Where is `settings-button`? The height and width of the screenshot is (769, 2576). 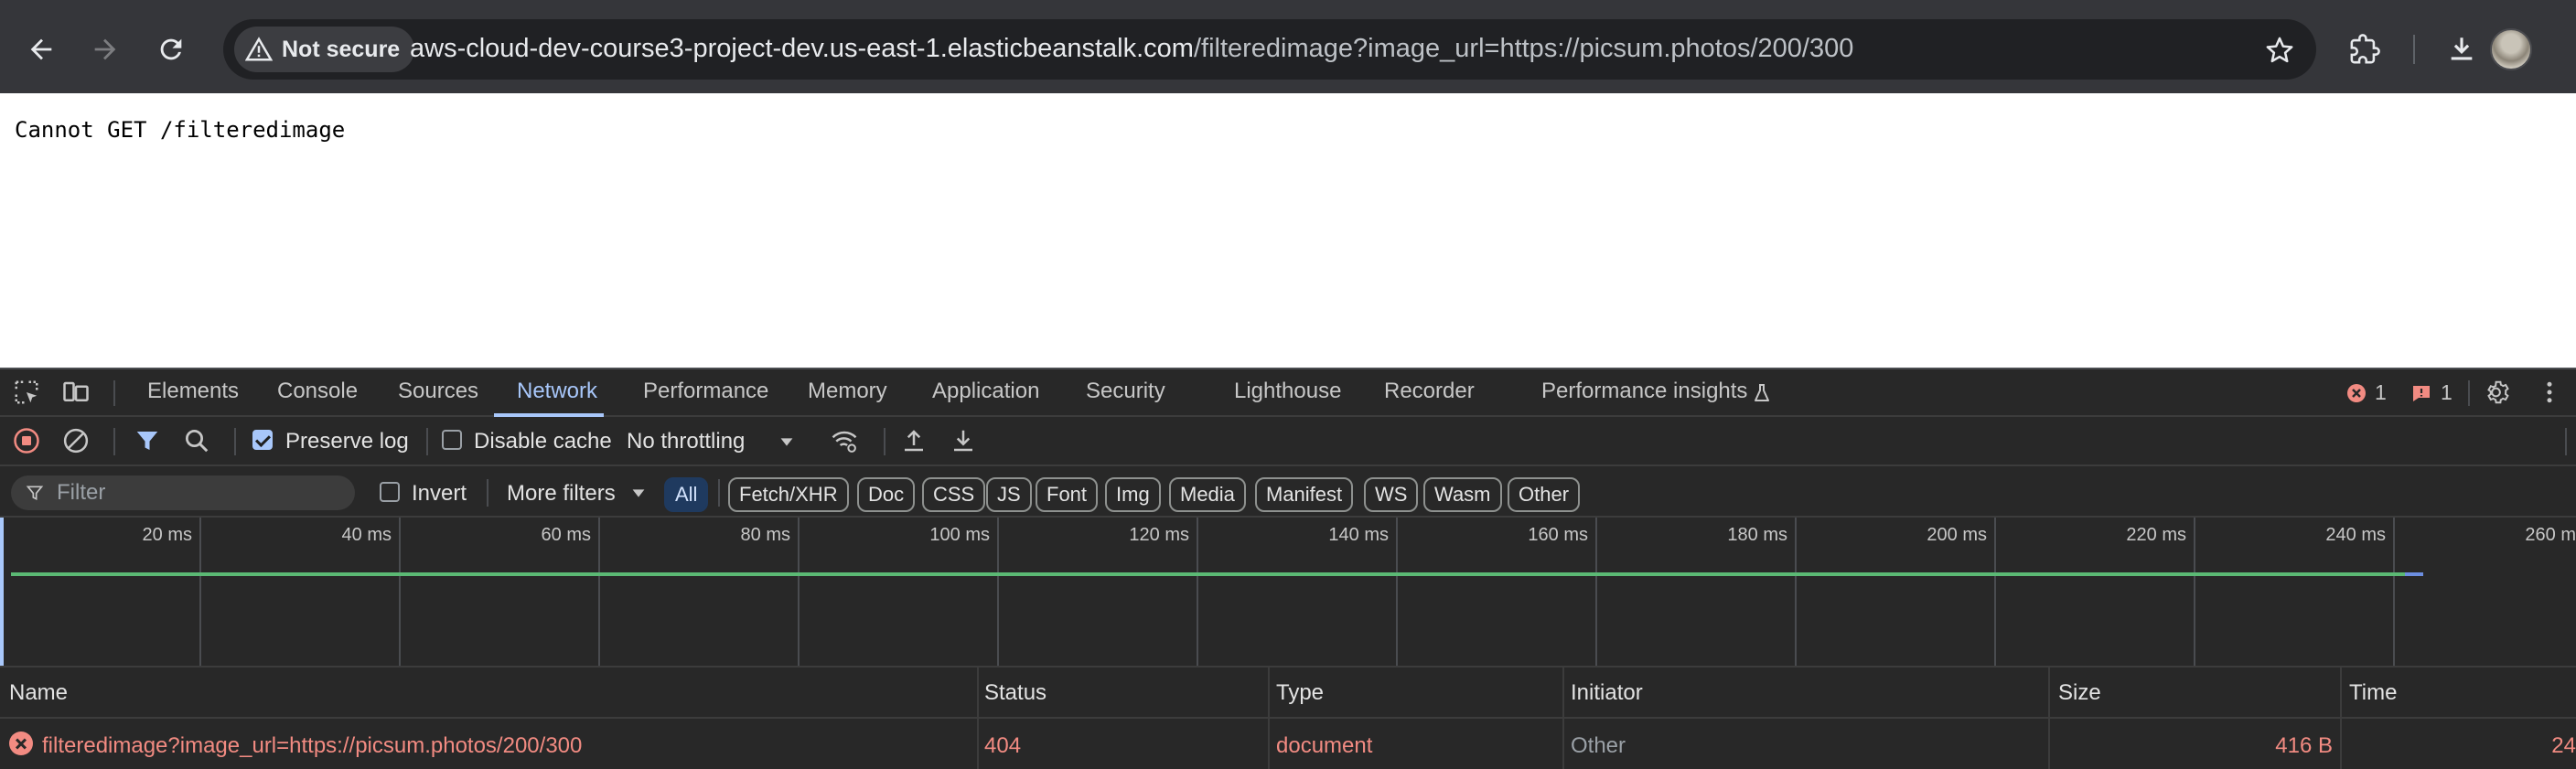
settings-button is located at coordinates (2499, 392).